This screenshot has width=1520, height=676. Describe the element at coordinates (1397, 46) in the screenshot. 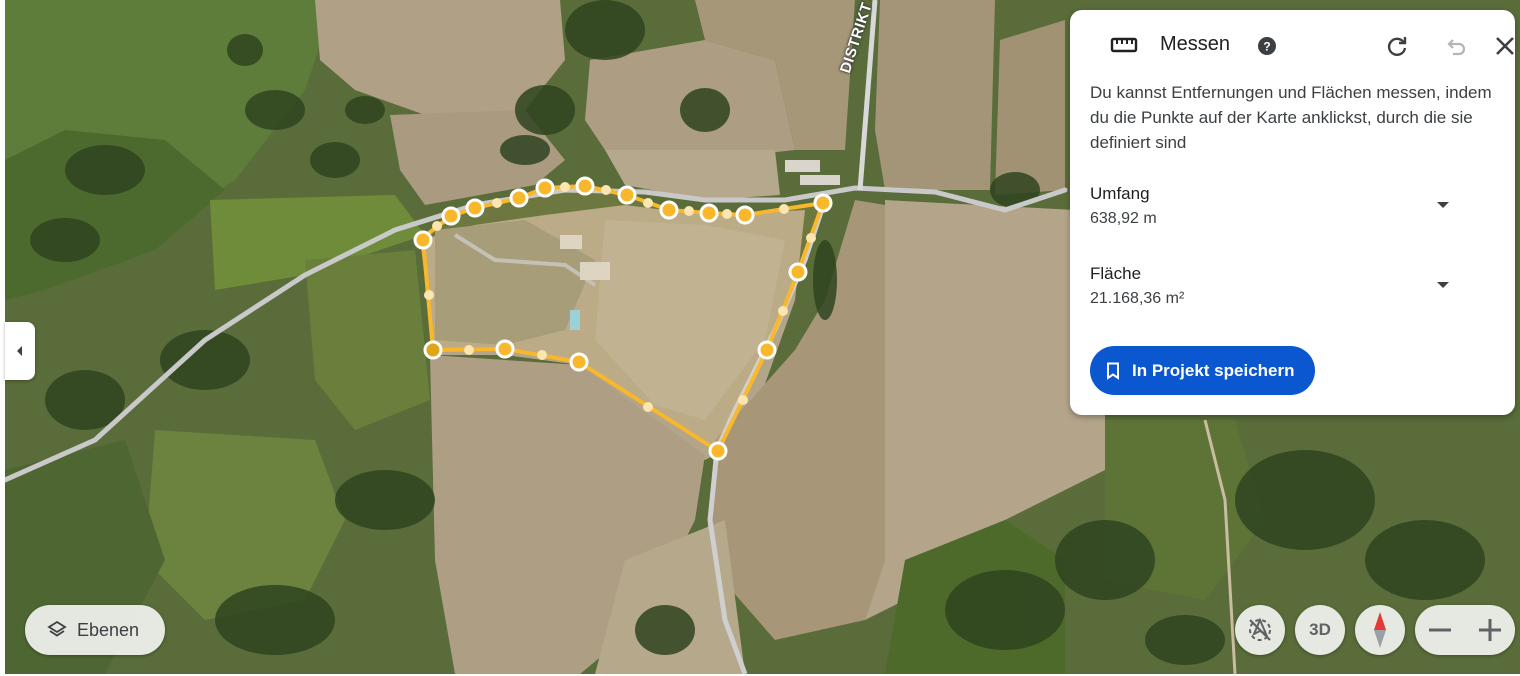

I see `redo-icon` at that location.